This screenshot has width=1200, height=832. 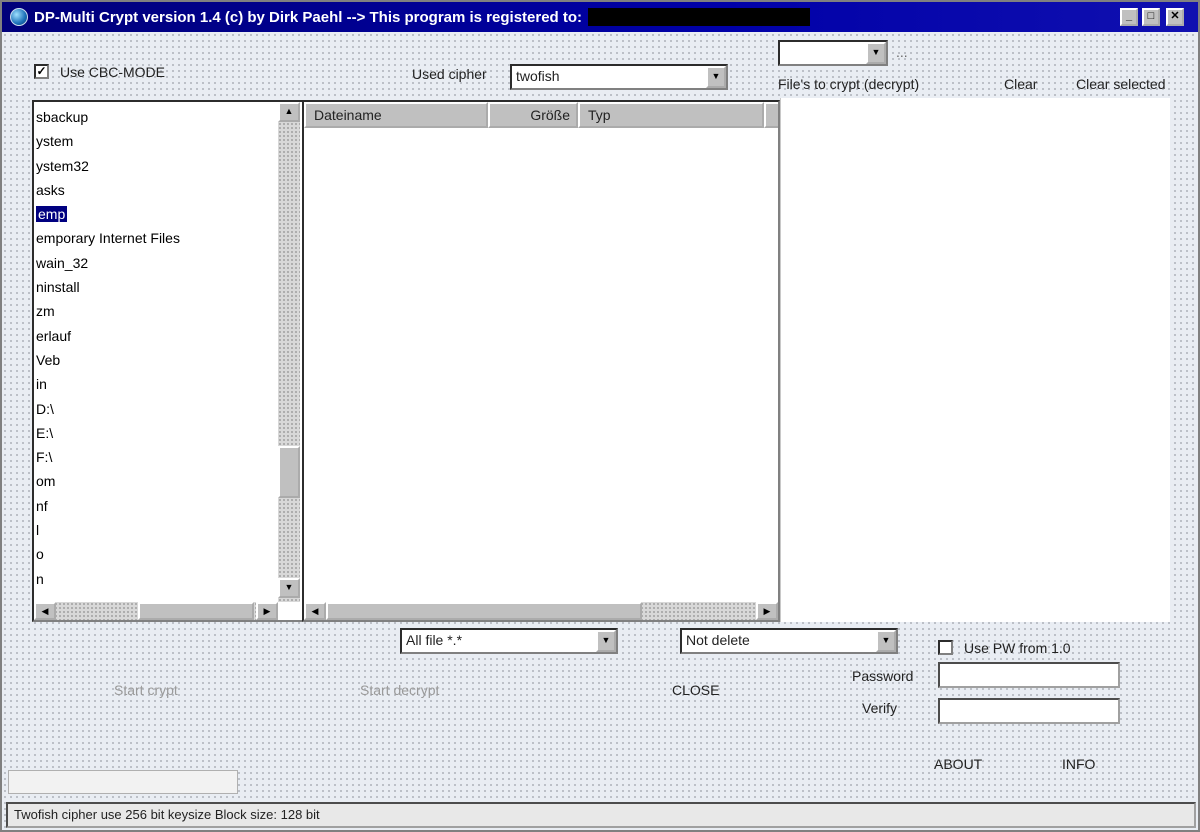 I want to click on directory-item: F:\, so click(x=108, y=458).